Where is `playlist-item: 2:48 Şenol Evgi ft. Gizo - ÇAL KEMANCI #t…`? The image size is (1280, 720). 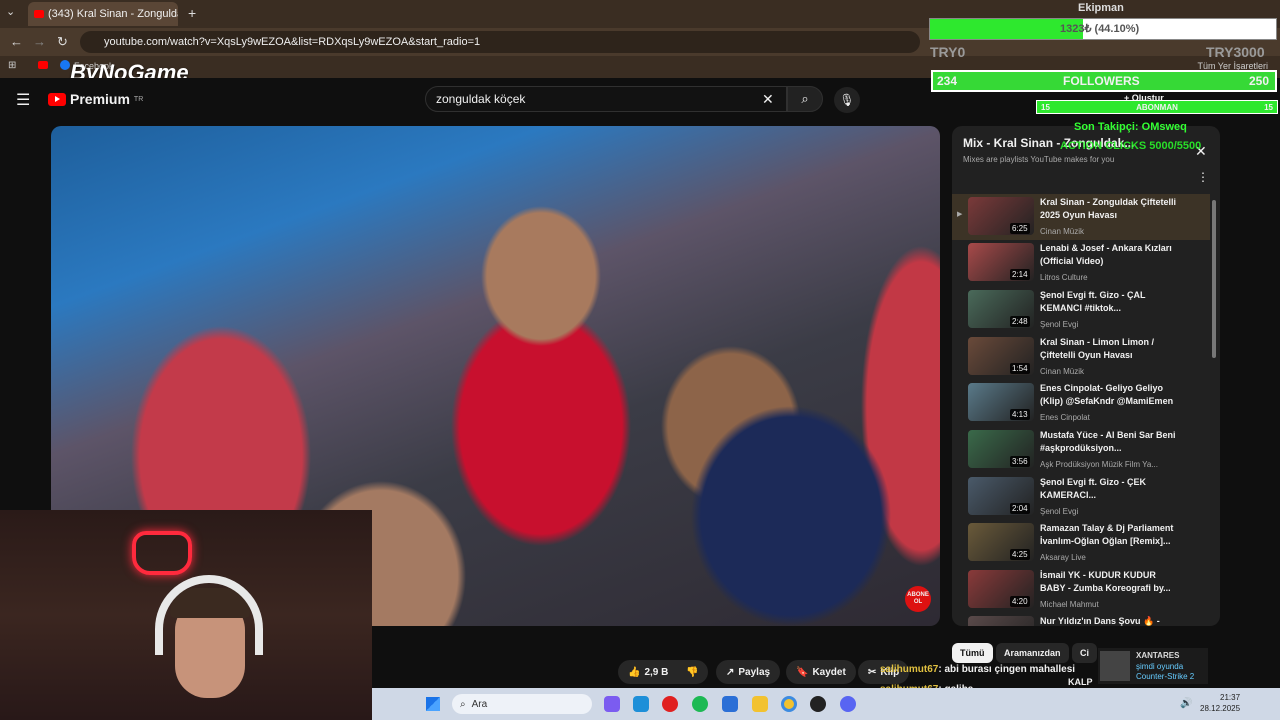 playlist-item: 2:48 Şenol Evgi ft. Gizo - ÇAL KEMANCI #t… is located at coordinates (1081, 310).